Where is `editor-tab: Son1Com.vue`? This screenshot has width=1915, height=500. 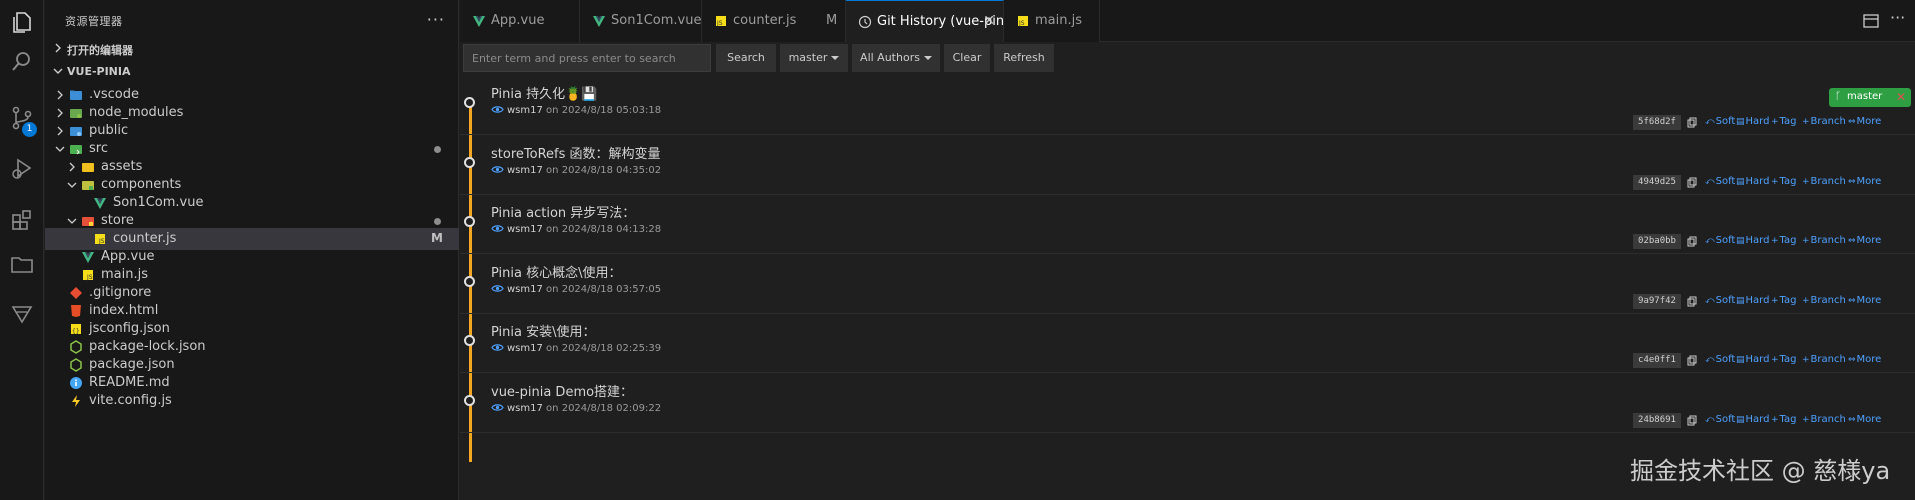
editor-tab: Son1Com.vue is located at coordinates (641, 21).